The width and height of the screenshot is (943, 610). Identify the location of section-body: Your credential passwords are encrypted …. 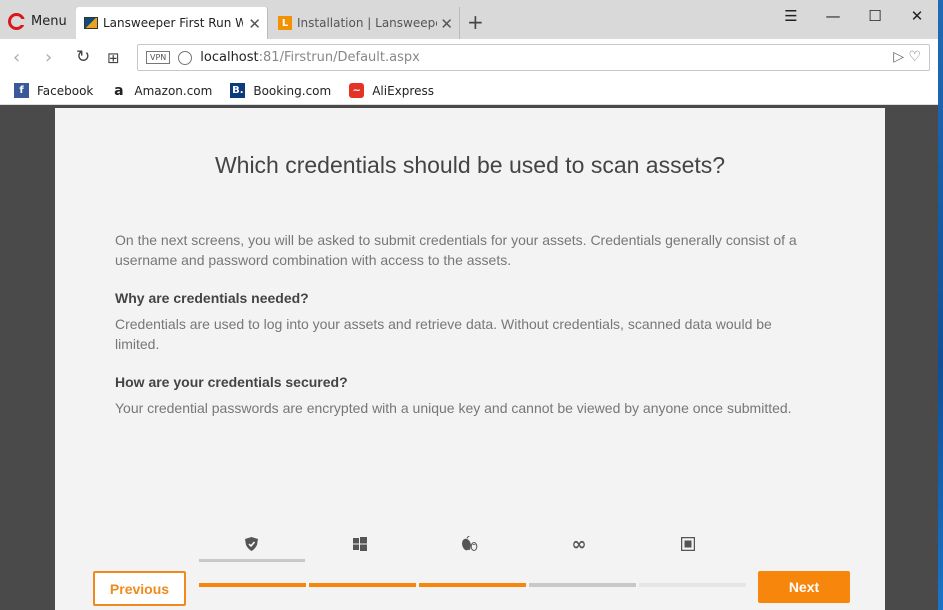
(453, 408).